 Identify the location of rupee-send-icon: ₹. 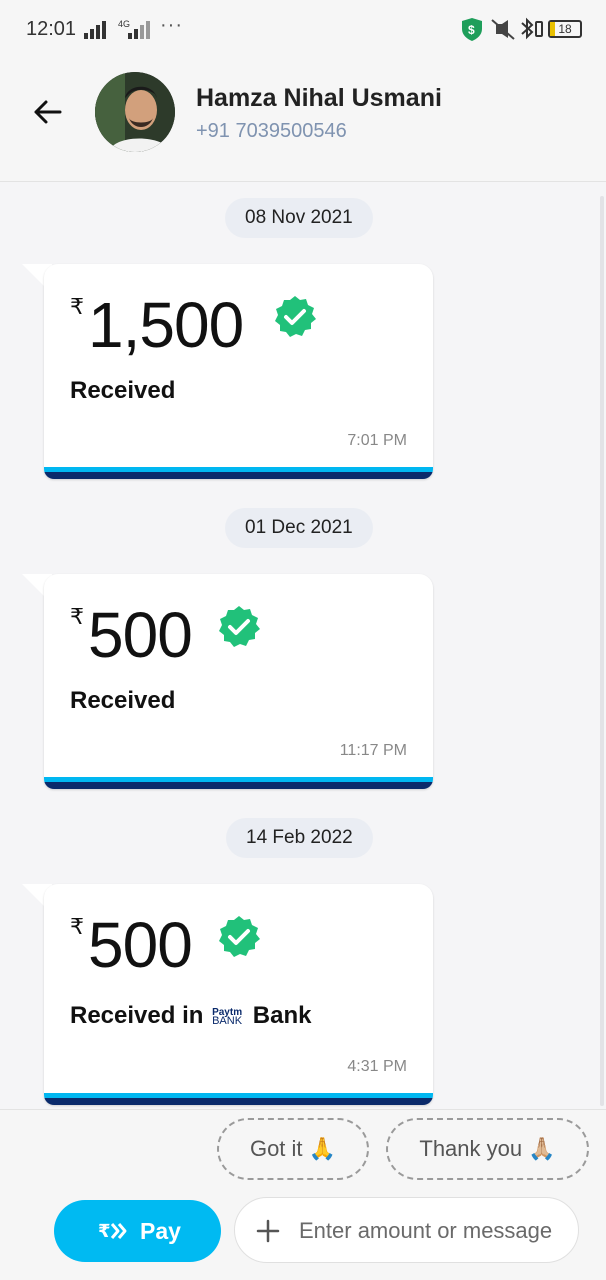
(112, 1231).